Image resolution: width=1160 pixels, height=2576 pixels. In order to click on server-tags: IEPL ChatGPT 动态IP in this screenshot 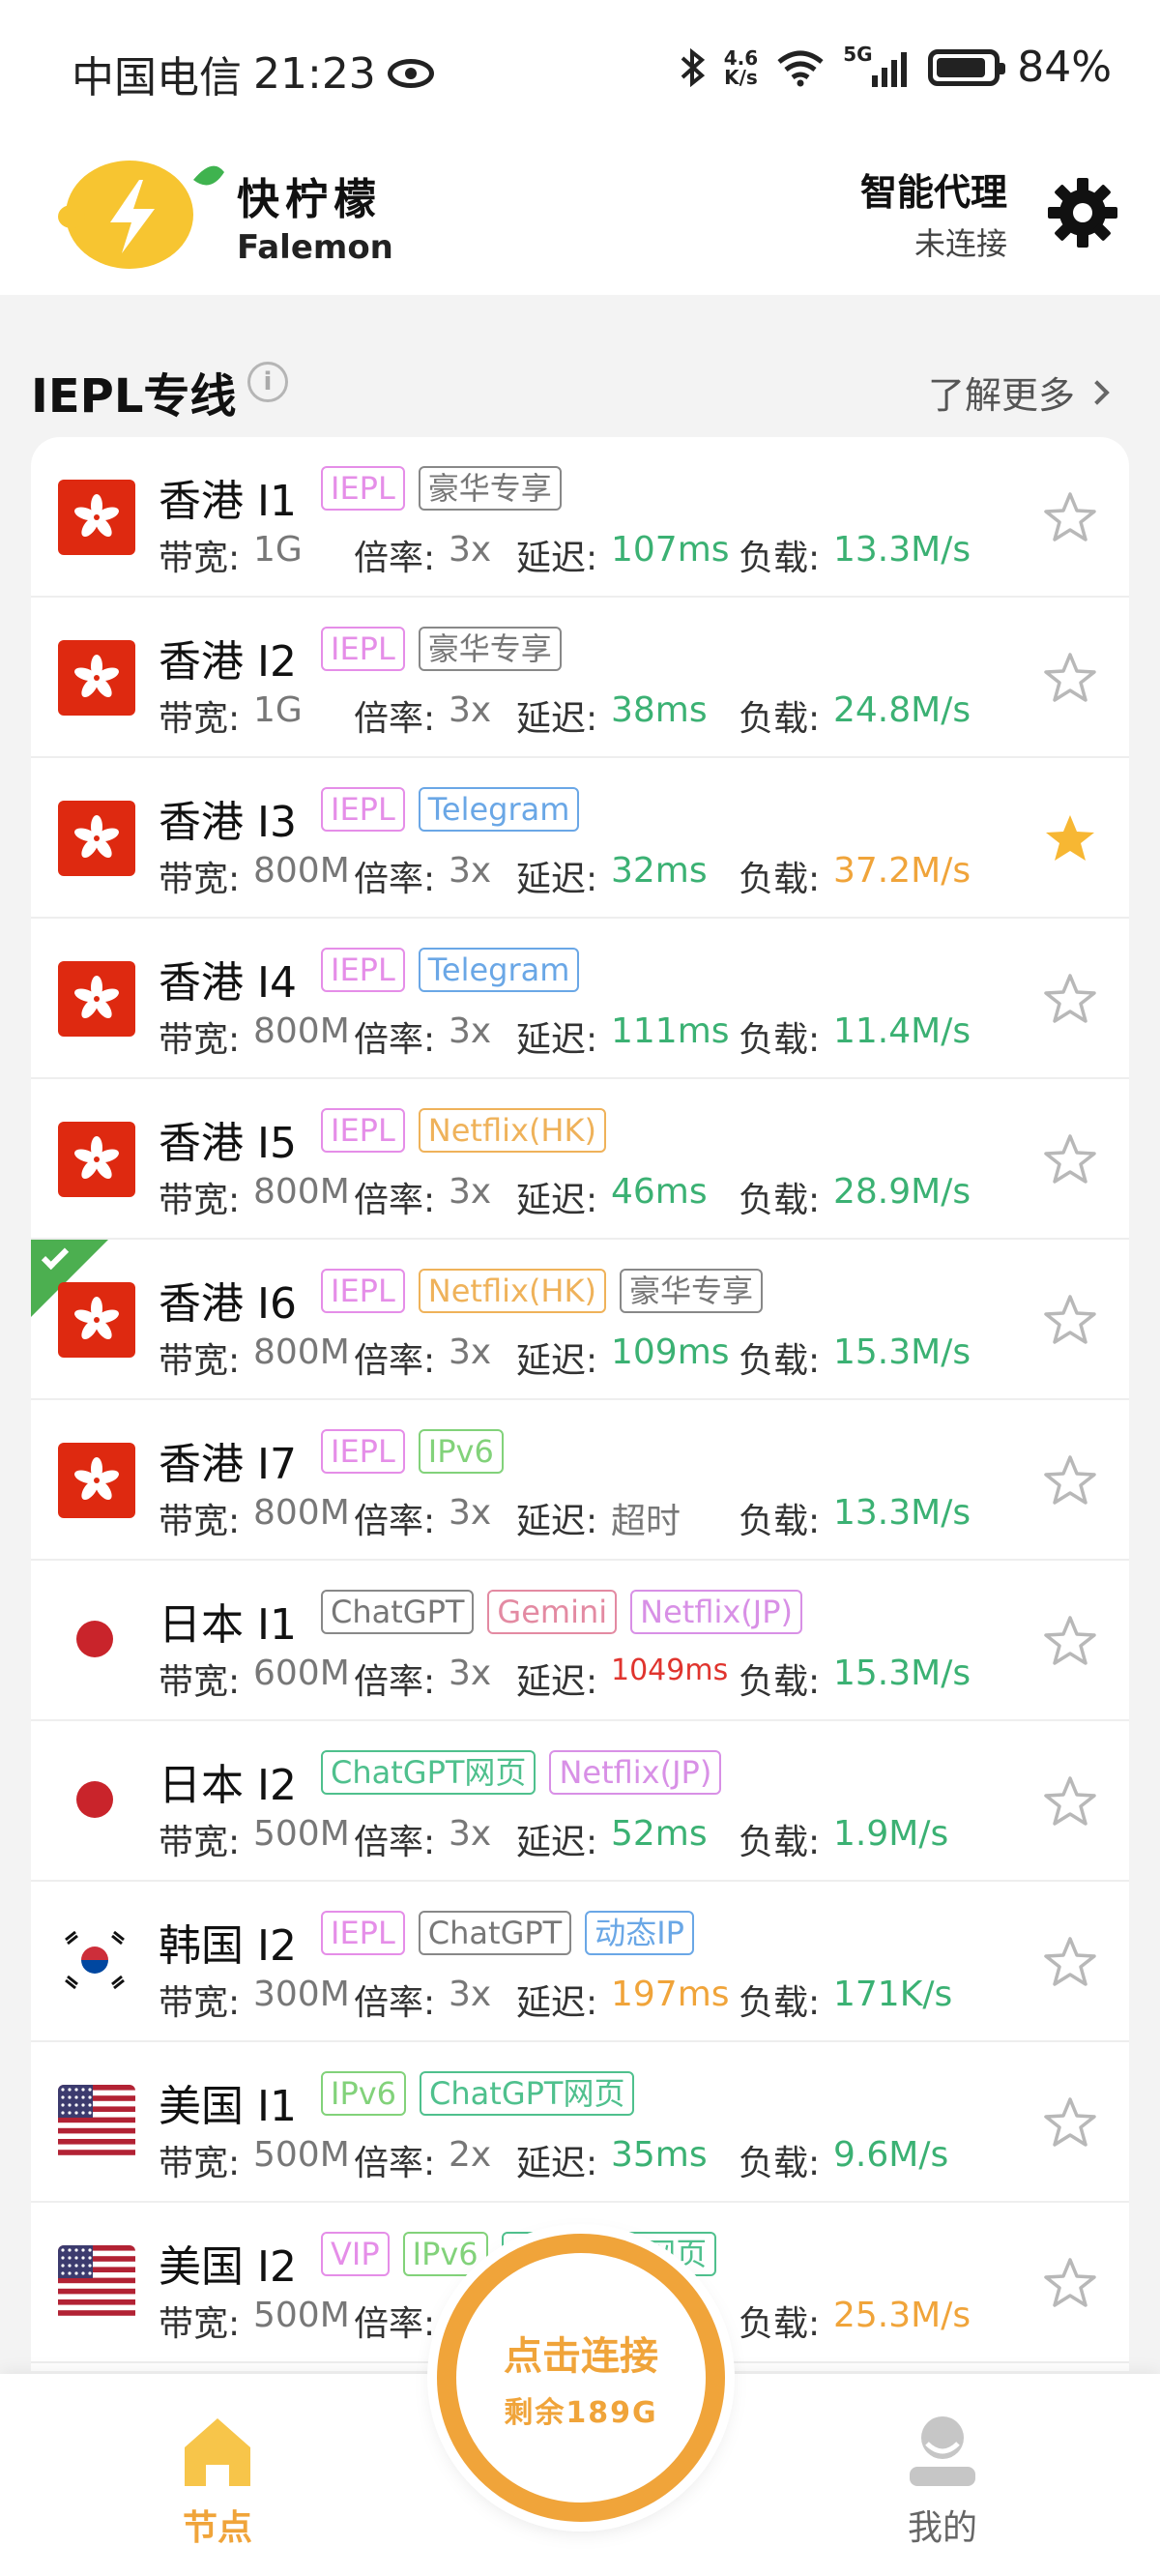, I will do `click(507, 1933)`.